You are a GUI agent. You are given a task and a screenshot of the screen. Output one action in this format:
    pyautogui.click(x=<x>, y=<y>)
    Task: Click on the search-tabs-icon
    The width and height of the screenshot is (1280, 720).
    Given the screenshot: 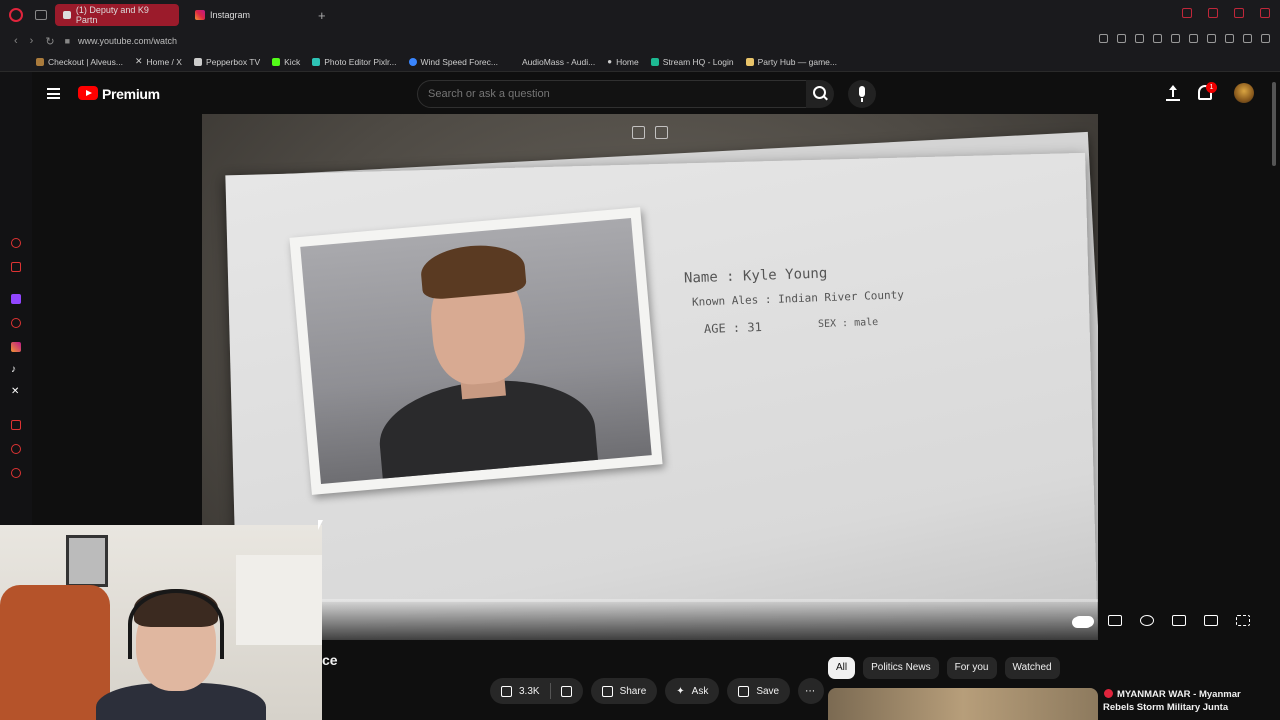 What is the action you would take?
    pyautogui.click(x=1187, y=13)
    